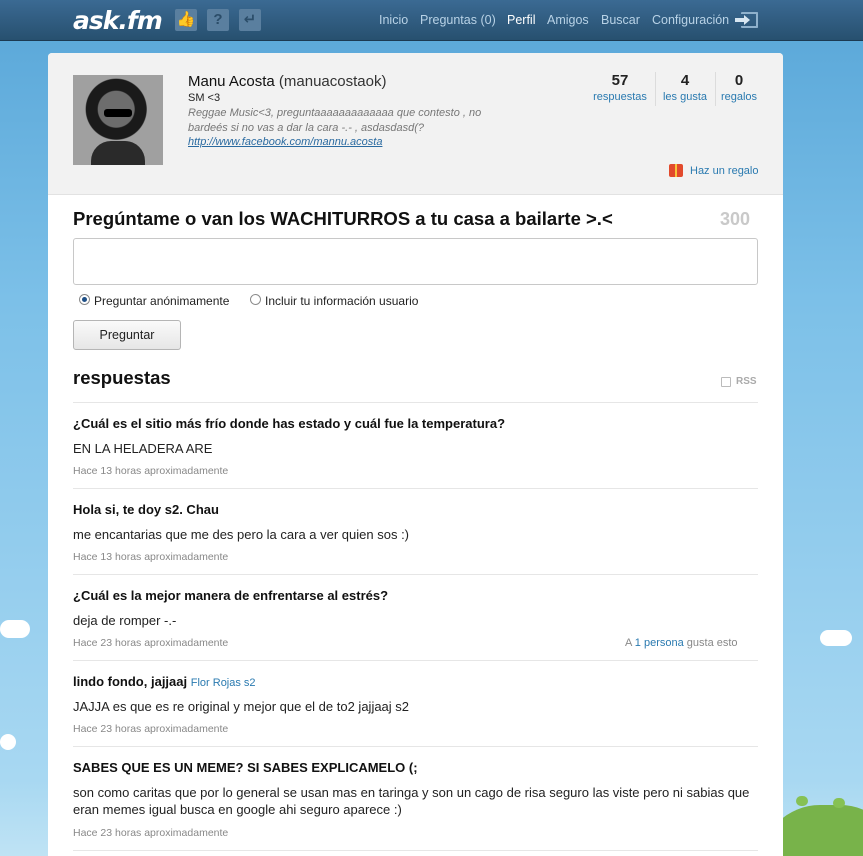  I want to click on like-icon: 👍, so click(186, 20).